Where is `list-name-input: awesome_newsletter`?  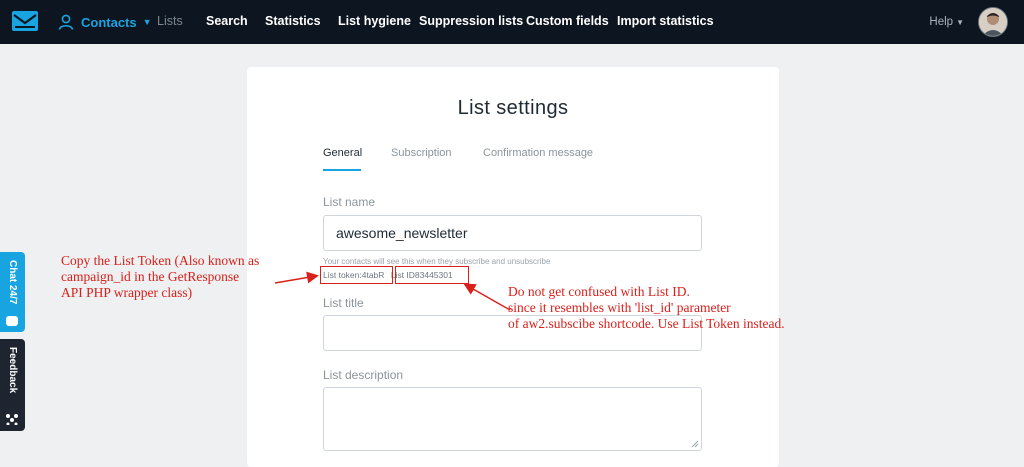
list-name-input: awesome_newsletter is located at coordinates (512, 233).